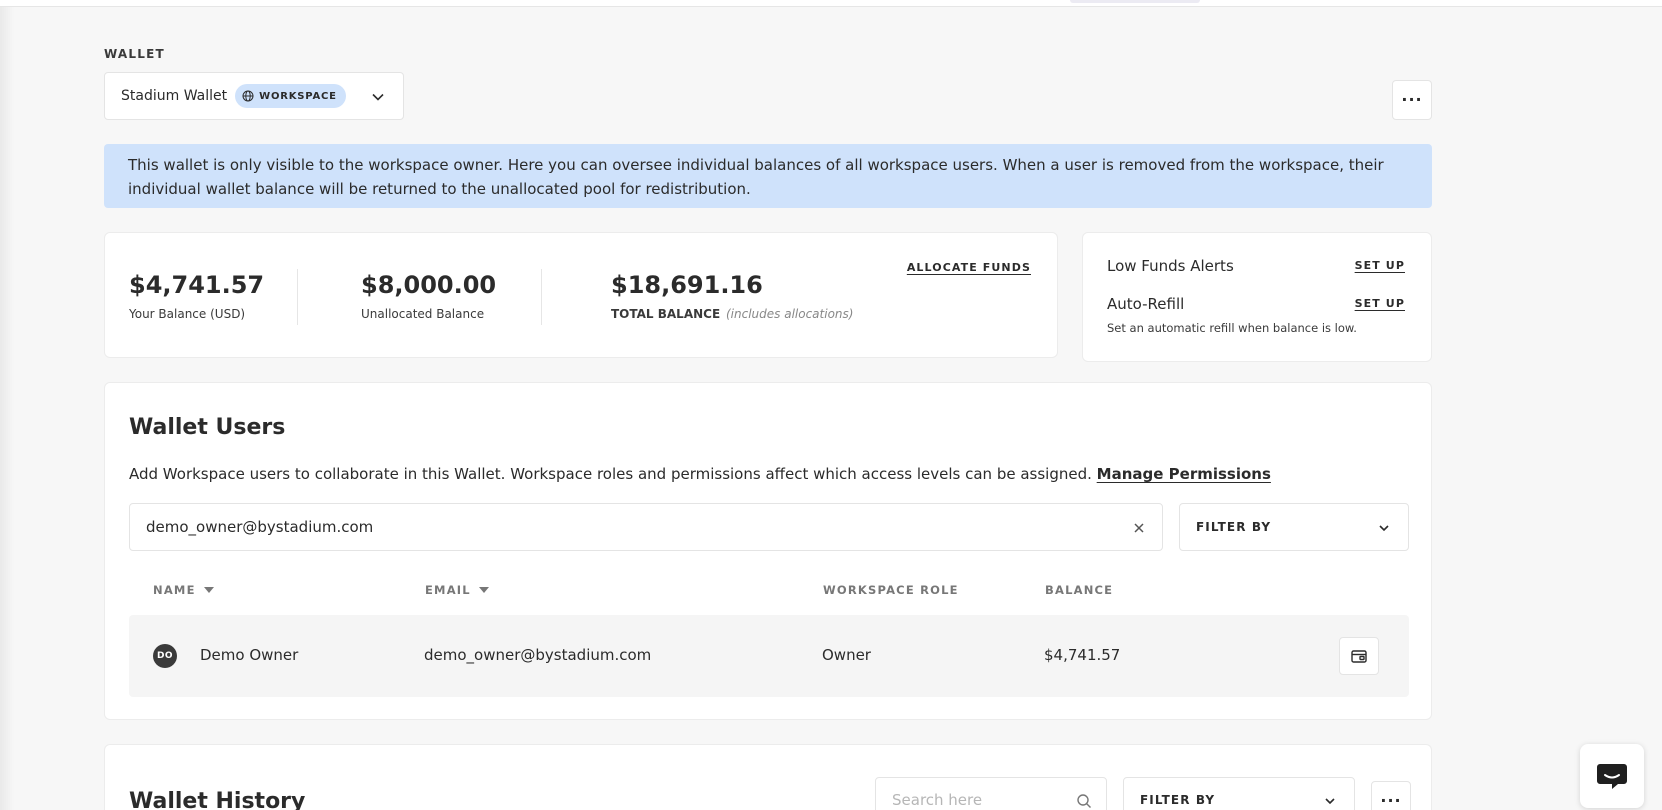 The height and width of the screenshot is (810, 1662). What do you see at coordinates (1184, 474) in the screenshot?
I see `manage-permissions-link: Manage Permissions` at bounding box center [1184, 474].